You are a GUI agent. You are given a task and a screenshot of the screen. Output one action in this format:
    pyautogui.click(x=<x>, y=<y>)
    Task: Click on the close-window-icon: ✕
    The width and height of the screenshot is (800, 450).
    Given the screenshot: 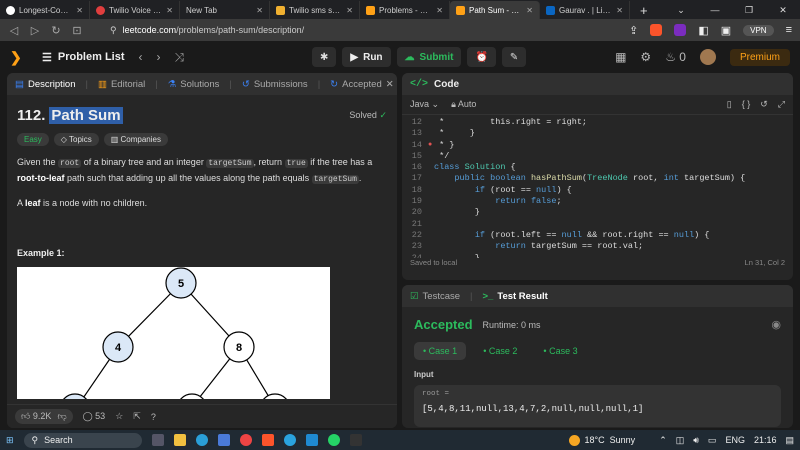 What is the action you would take?
    pyautogui.click(x=783, y=10)
    